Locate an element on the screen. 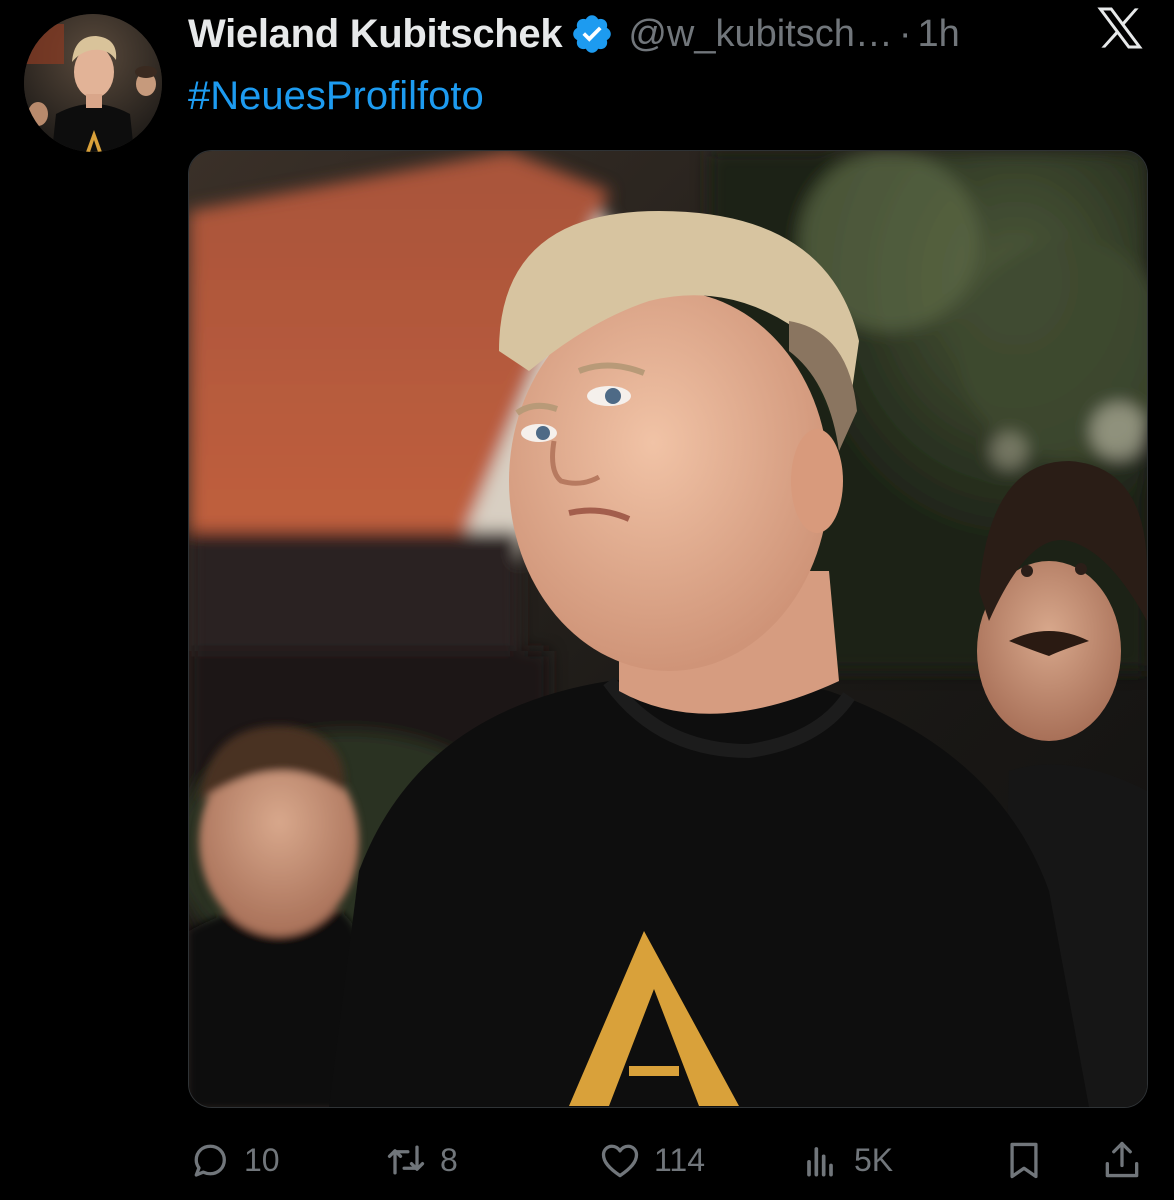 This screenshot has width=1174, height=1200. views-count: 5K is located at coordinates (874, 1159).